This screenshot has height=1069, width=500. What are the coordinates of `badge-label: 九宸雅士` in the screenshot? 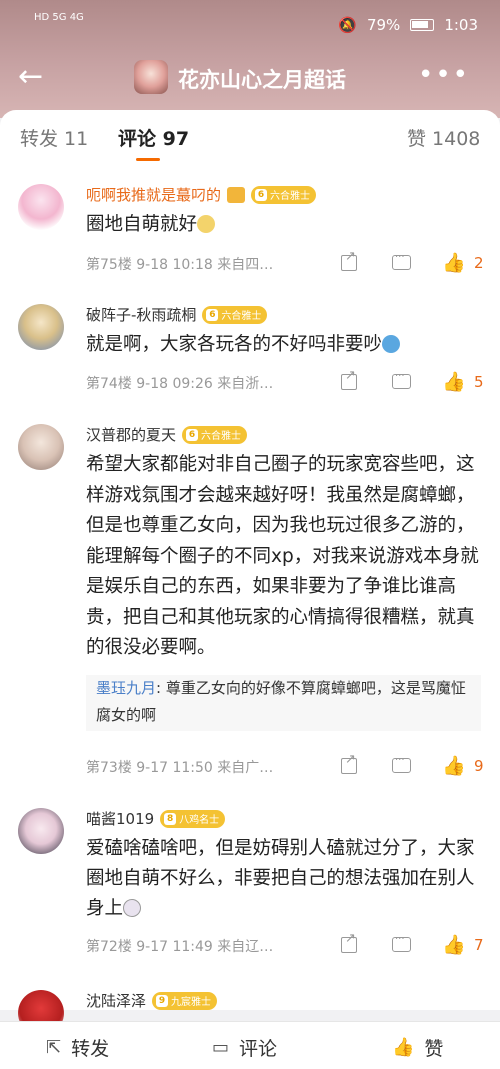 It's located at (191, 1002).